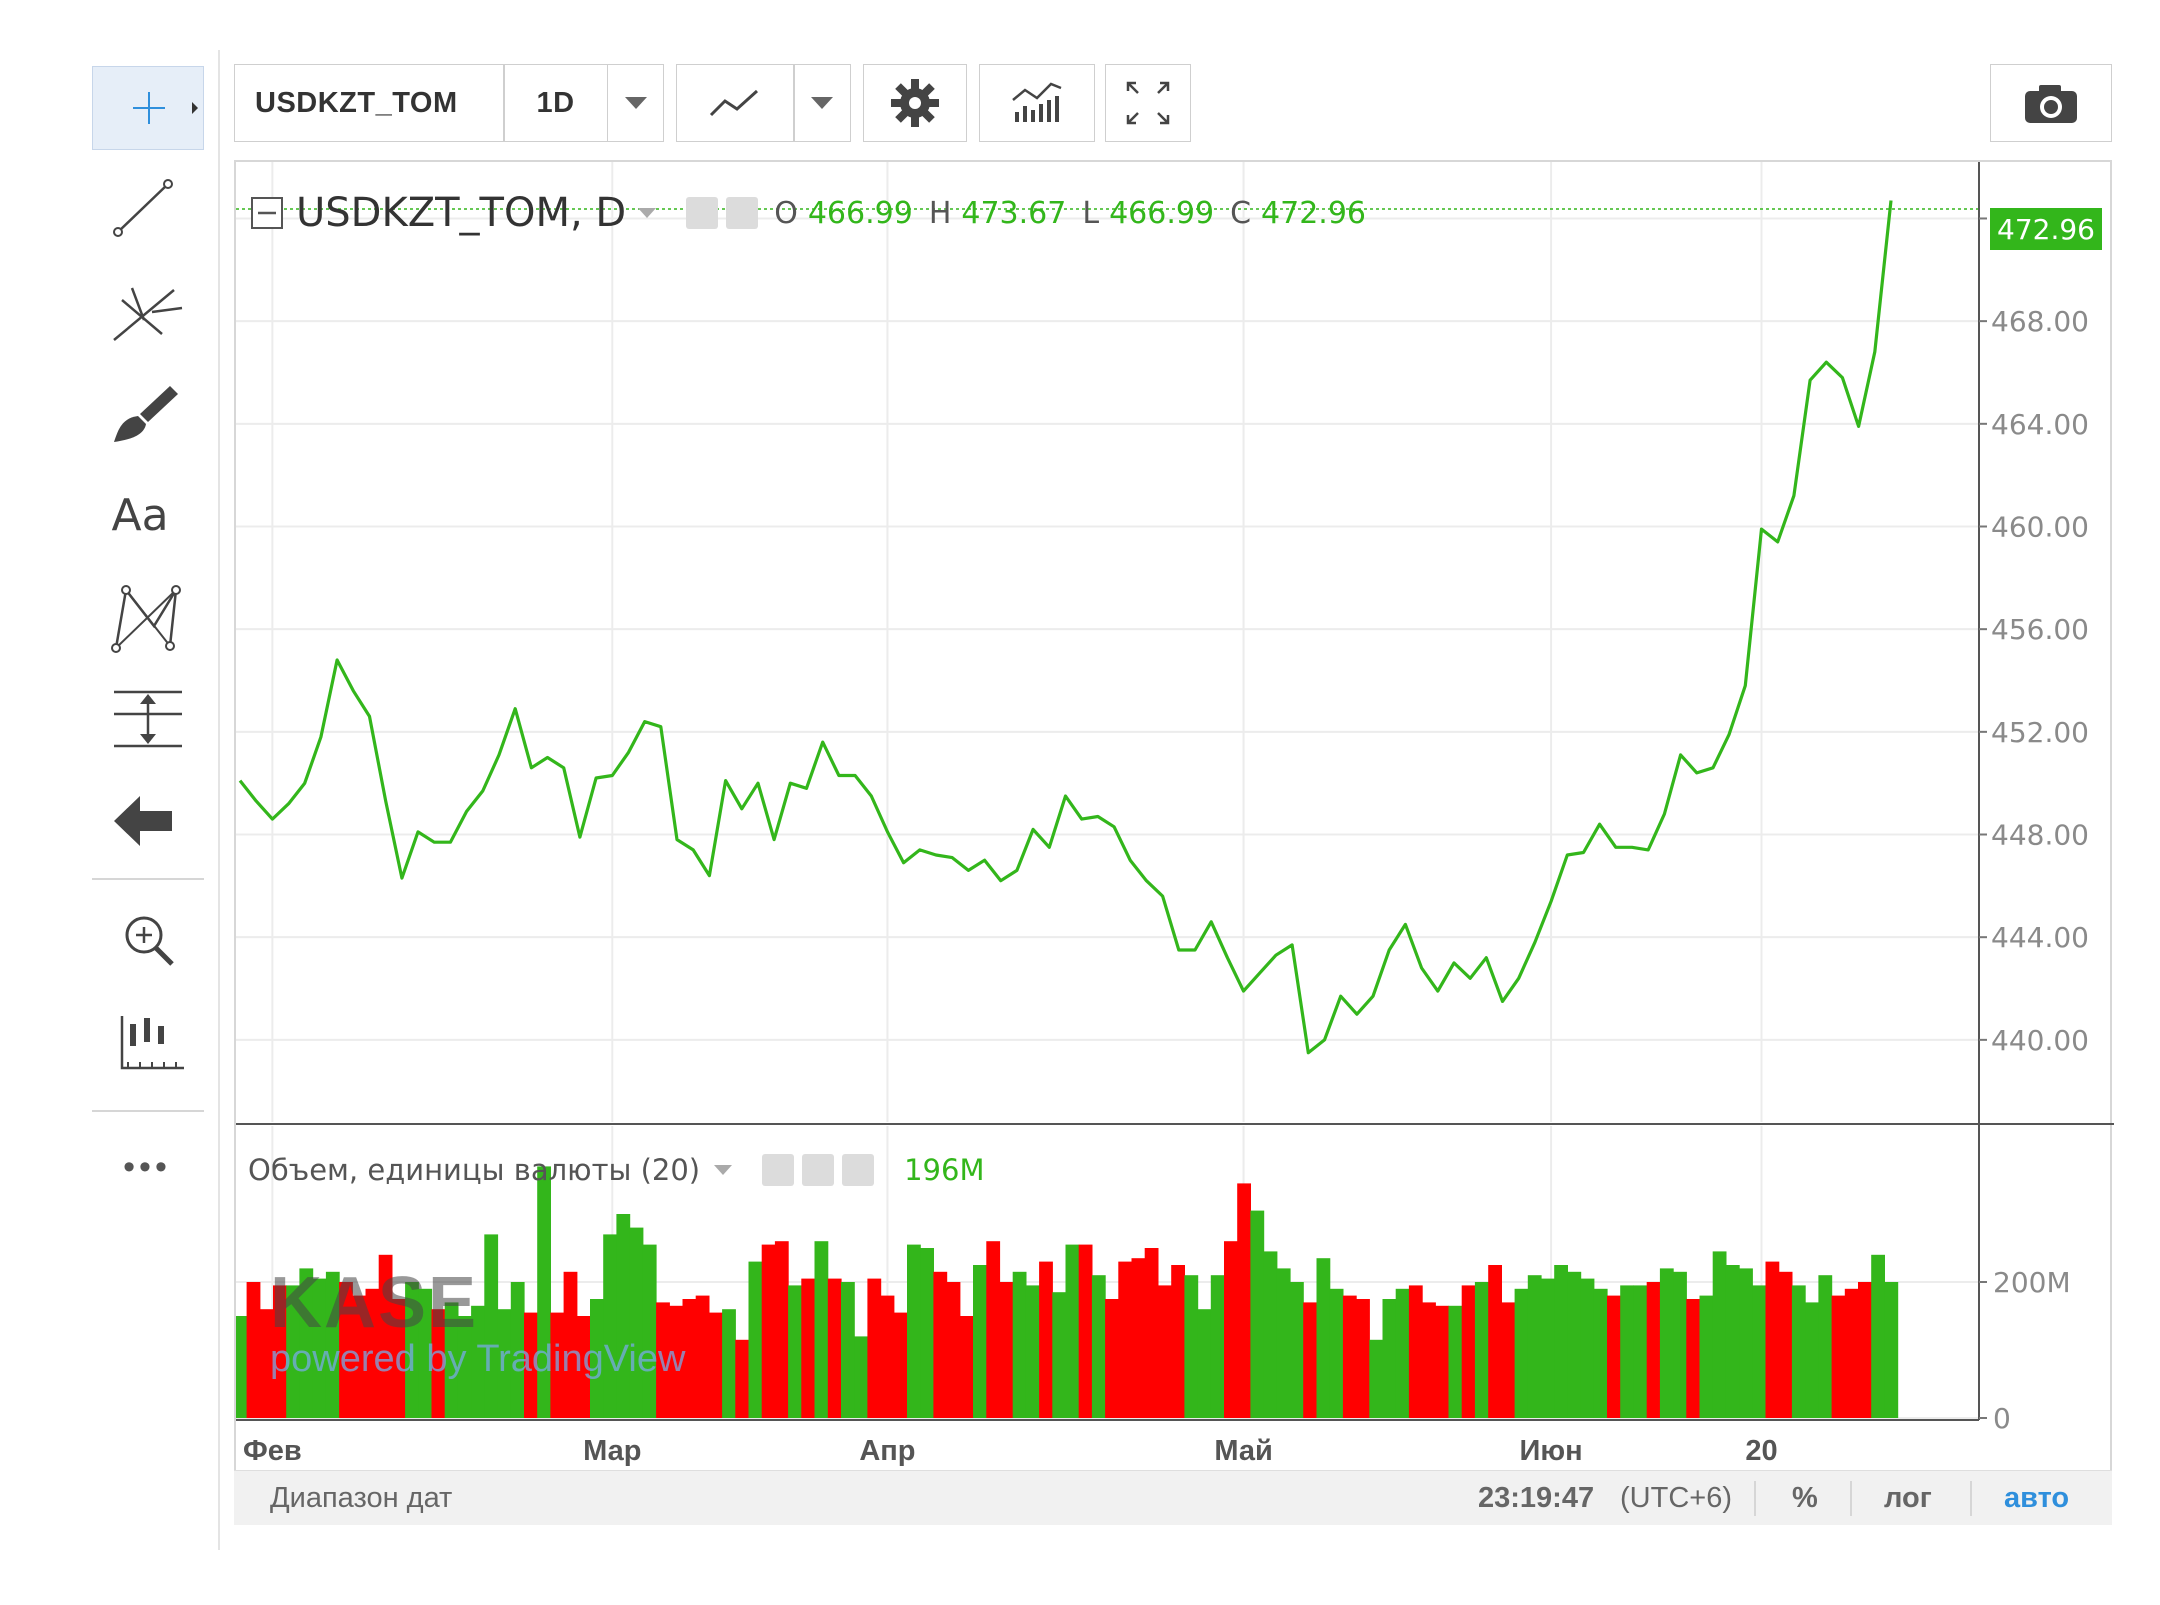 This screenshot has width=2160, height=1605. I want to click on indicators-icon, so click(1037, 102).